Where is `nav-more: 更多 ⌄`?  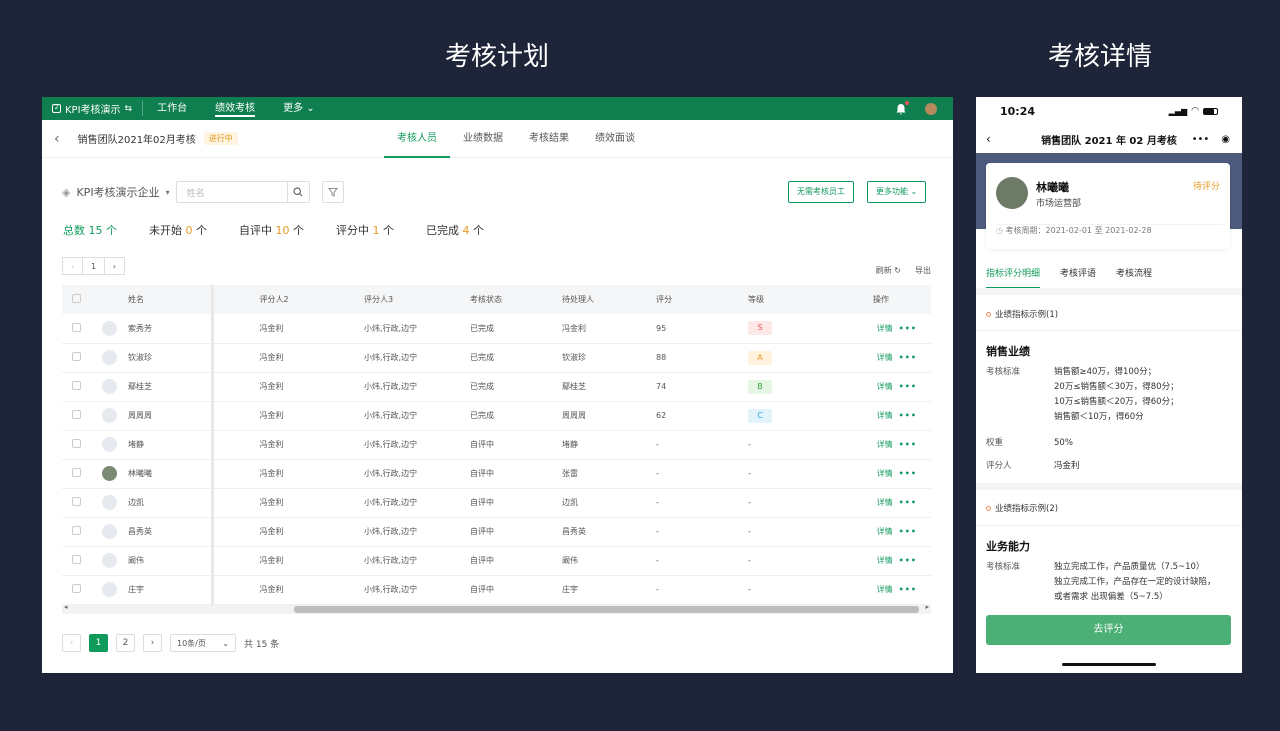 nav-more: 更多 ⌄ is located at coordinates (299, 108).